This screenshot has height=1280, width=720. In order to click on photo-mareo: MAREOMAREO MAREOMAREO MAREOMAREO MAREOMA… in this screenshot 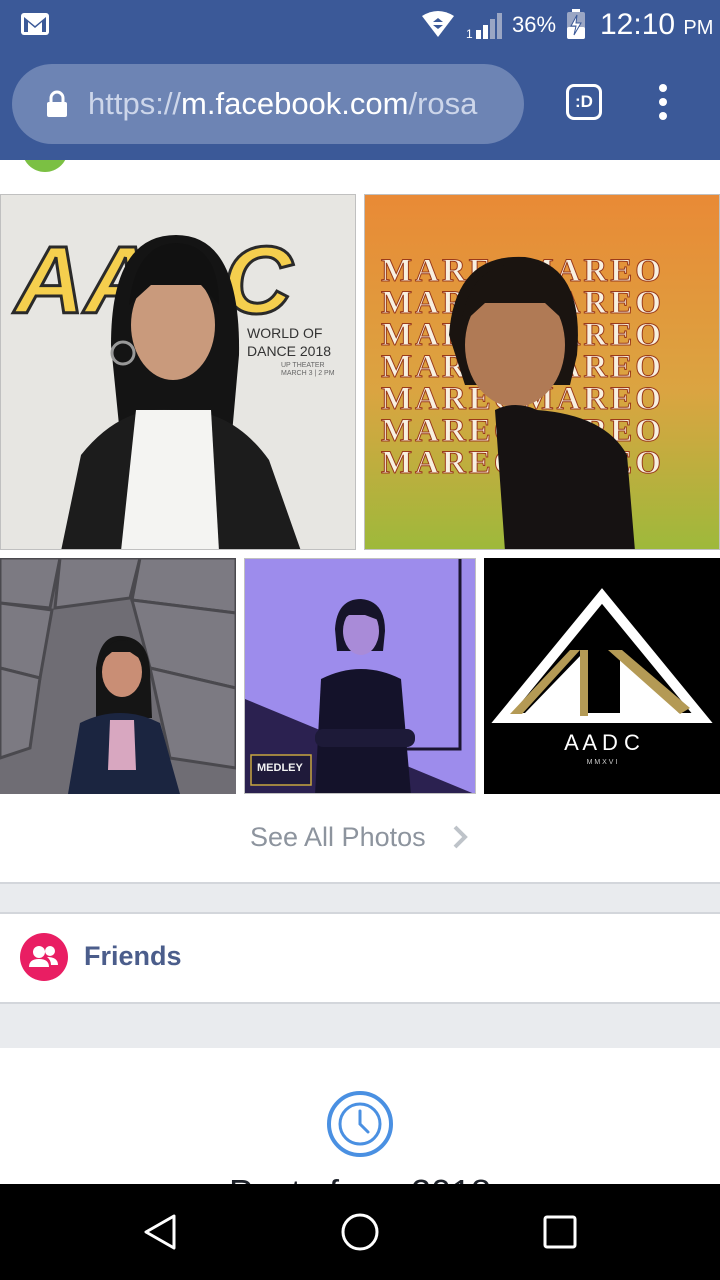, I will do `click(542, 372)`.